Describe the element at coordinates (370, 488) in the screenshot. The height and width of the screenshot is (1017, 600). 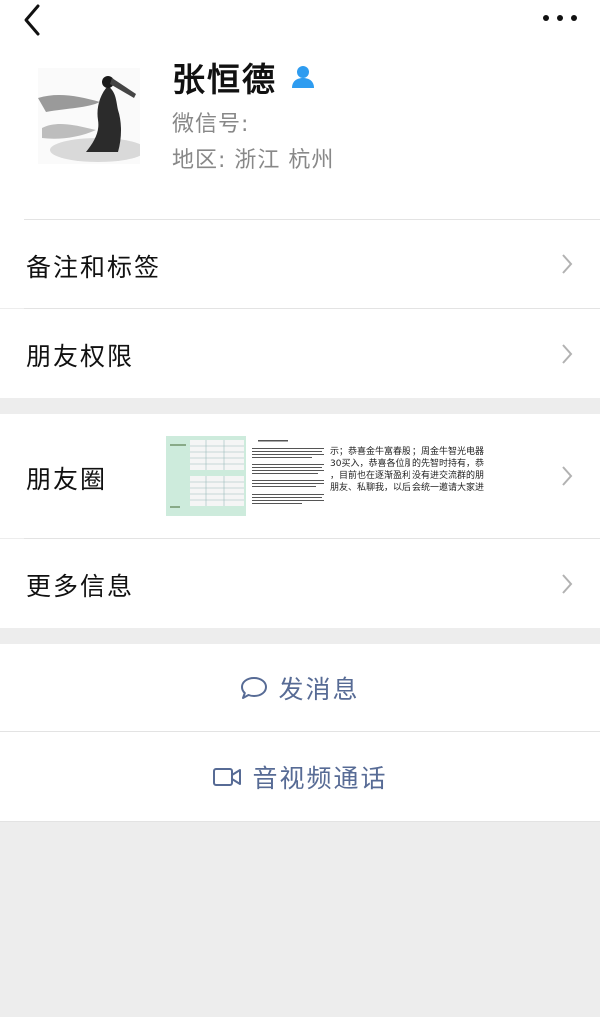
I see `thumb-text-line: 朋友、私聊我，以后` at that location.